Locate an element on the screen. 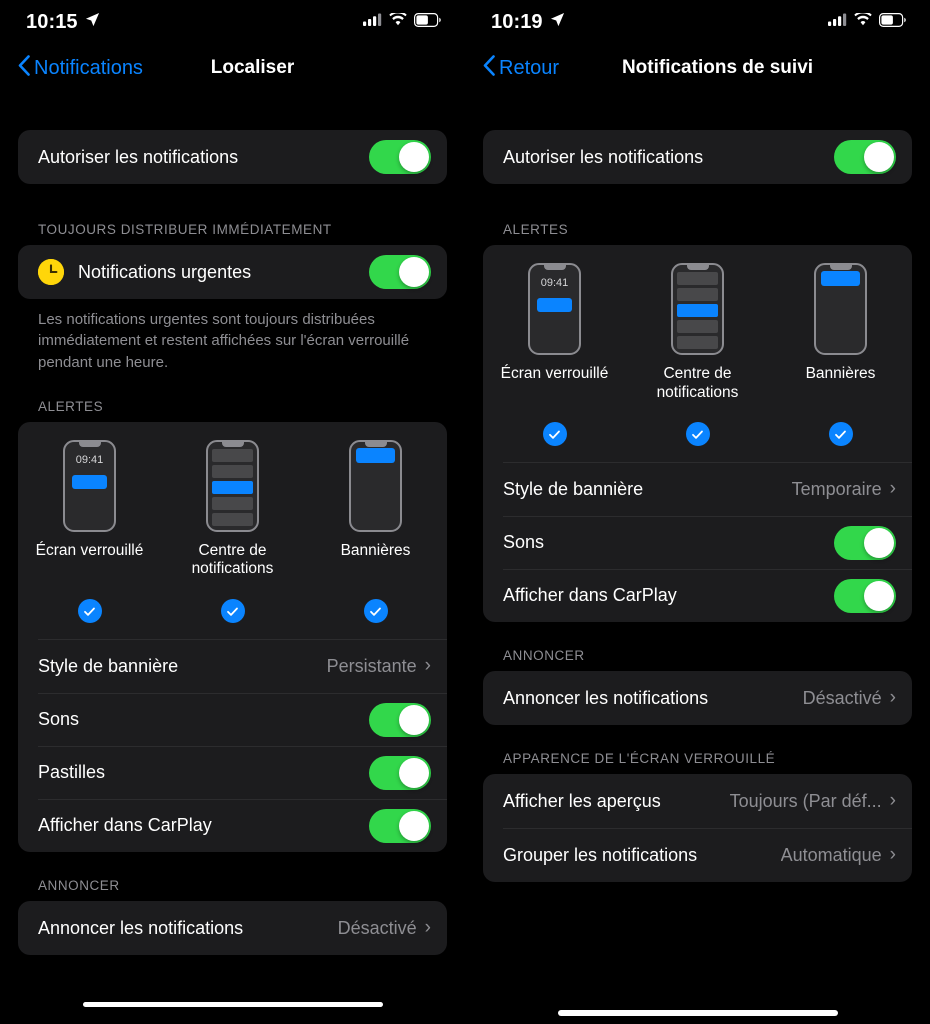 Image resolution: width=930 pixels, height=1024 pixels. section-header-annoncer: ANNONCER is located at coordinates (544, 656).